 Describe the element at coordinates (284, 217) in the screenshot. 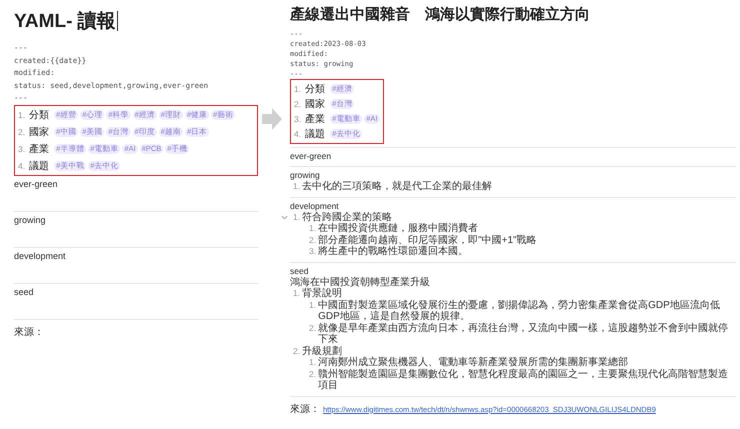

I see `caret-icon` at that location.